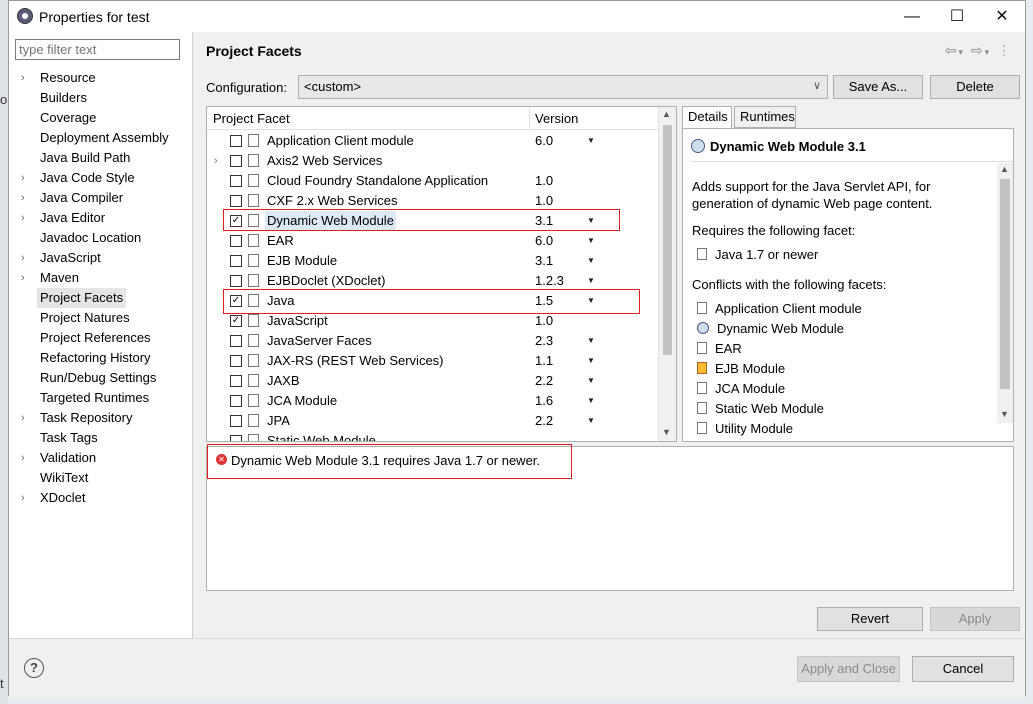 This screenshot has height=704, width=1033. I want to click on view-menu-icon: ⋮, so click(1005, 50).